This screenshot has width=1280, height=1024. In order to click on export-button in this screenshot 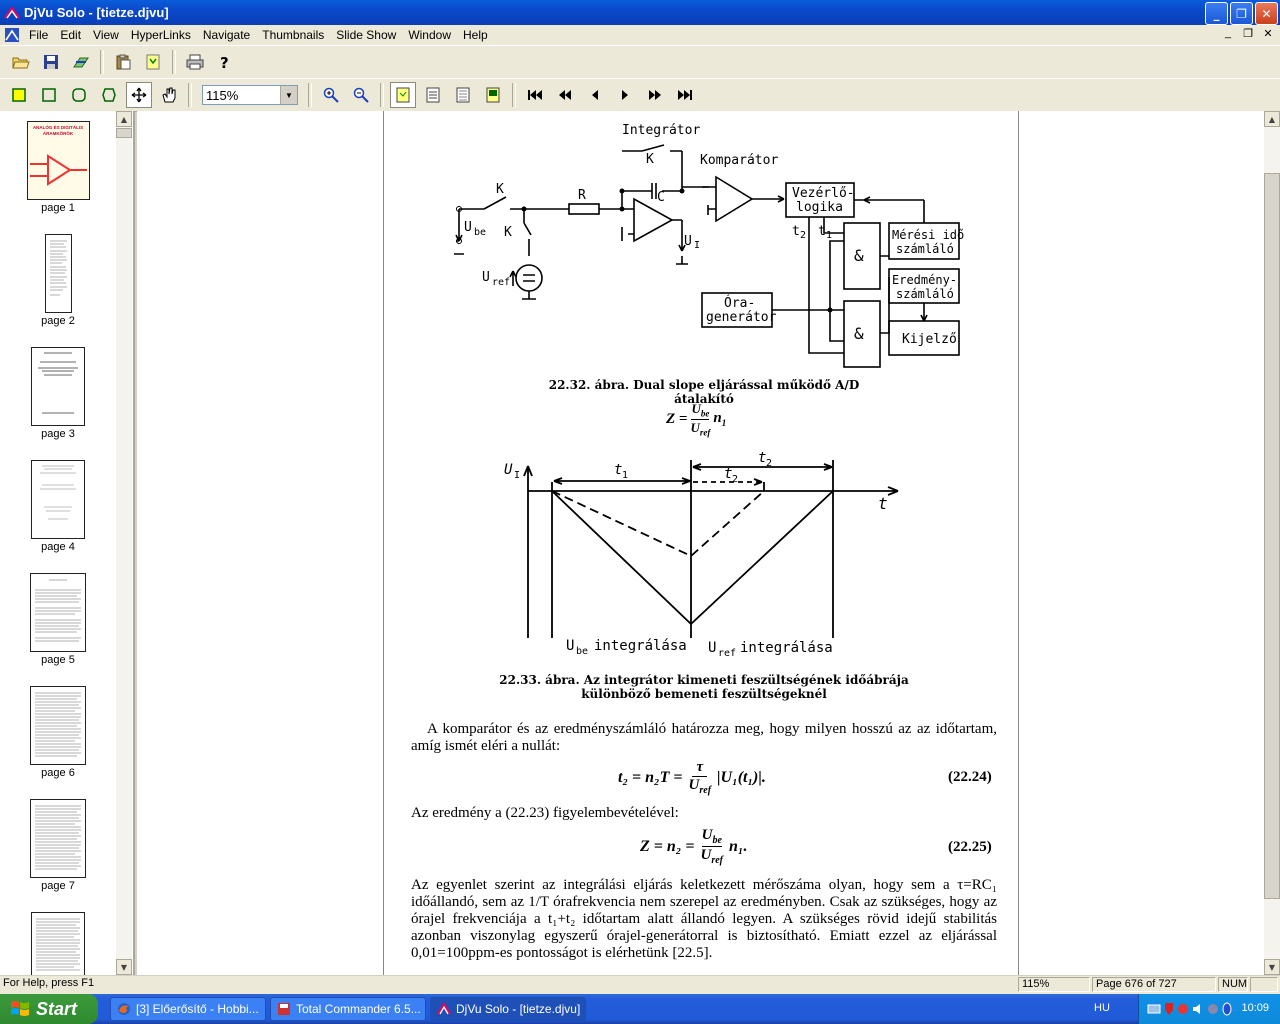, I will do `click(81, 62)`.